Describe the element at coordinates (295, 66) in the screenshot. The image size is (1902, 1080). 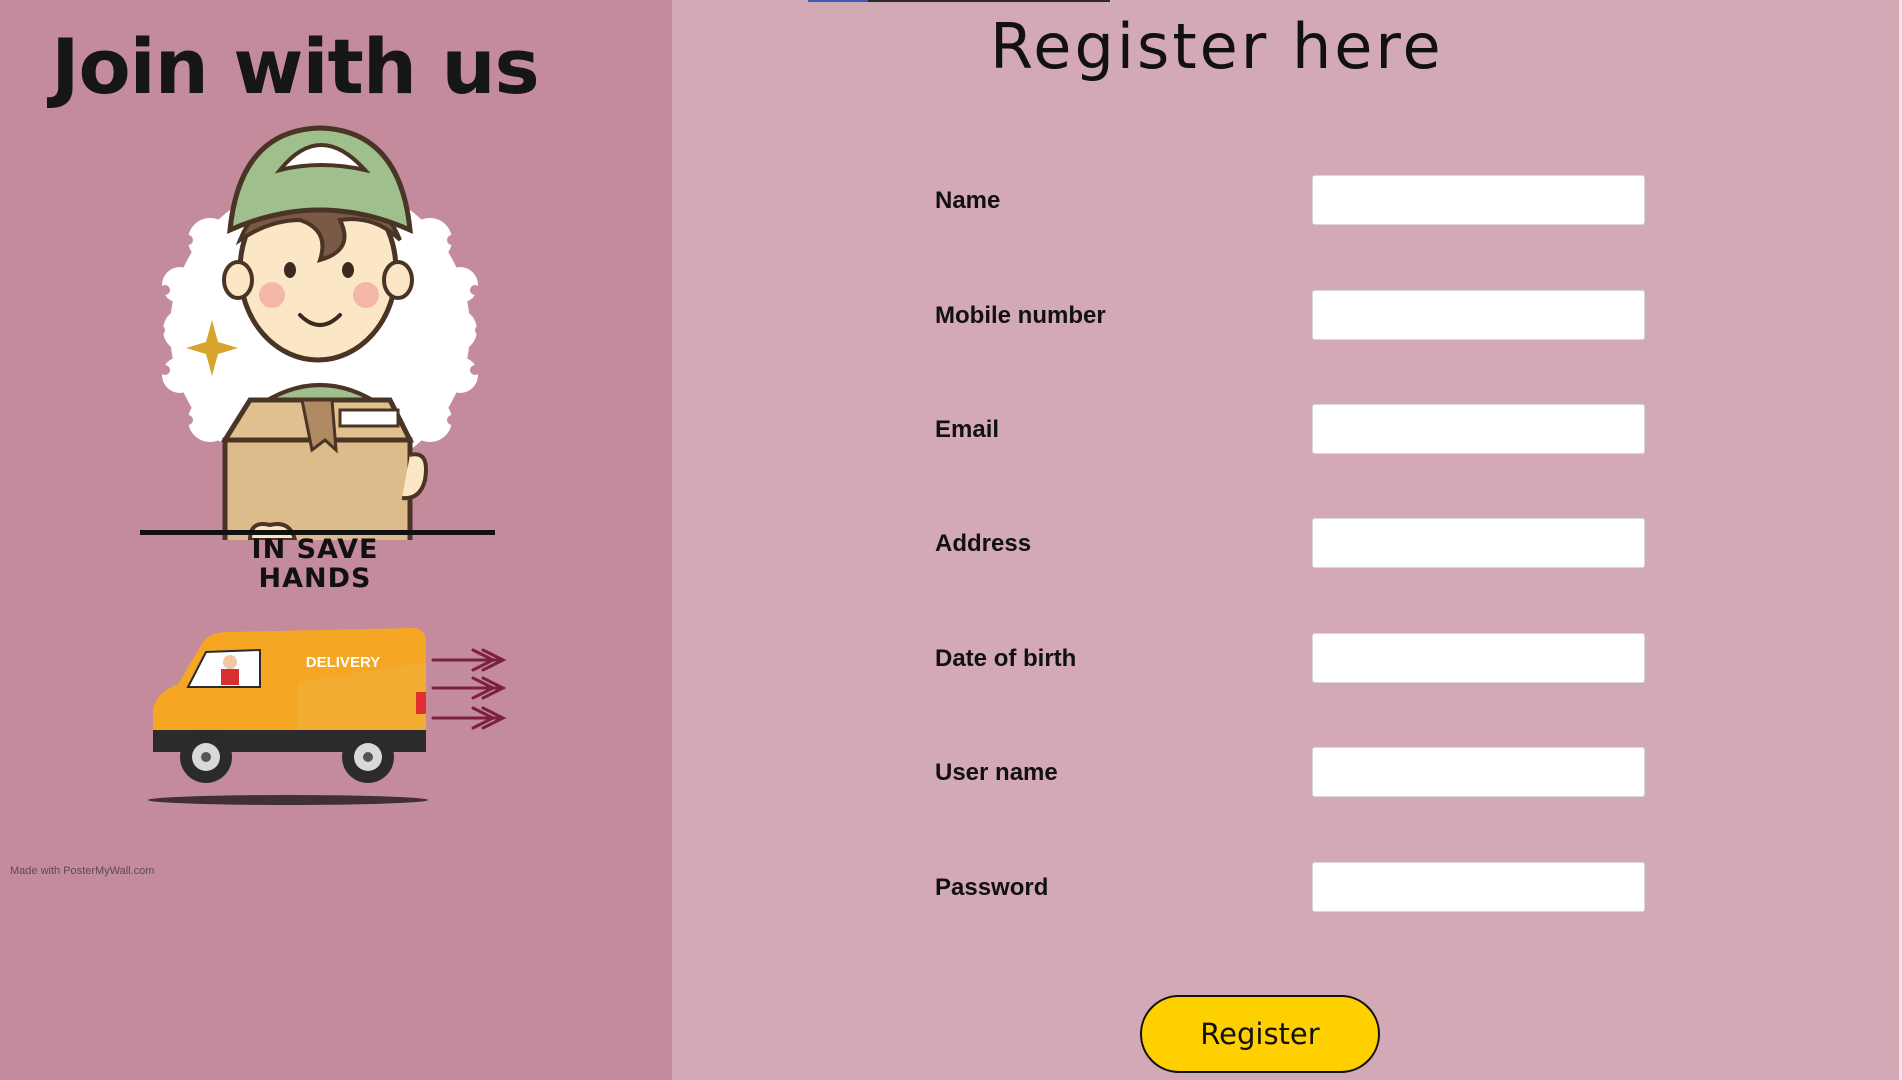
I see `poster-title: Join with us` at that location.